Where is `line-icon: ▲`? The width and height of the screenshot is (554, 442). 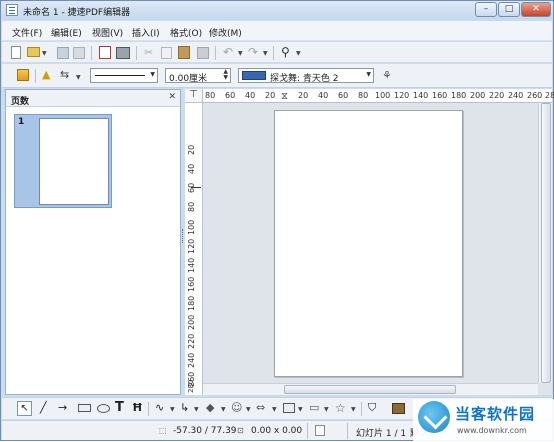
line-icon: ▲ is located at coordinates (49, 75).